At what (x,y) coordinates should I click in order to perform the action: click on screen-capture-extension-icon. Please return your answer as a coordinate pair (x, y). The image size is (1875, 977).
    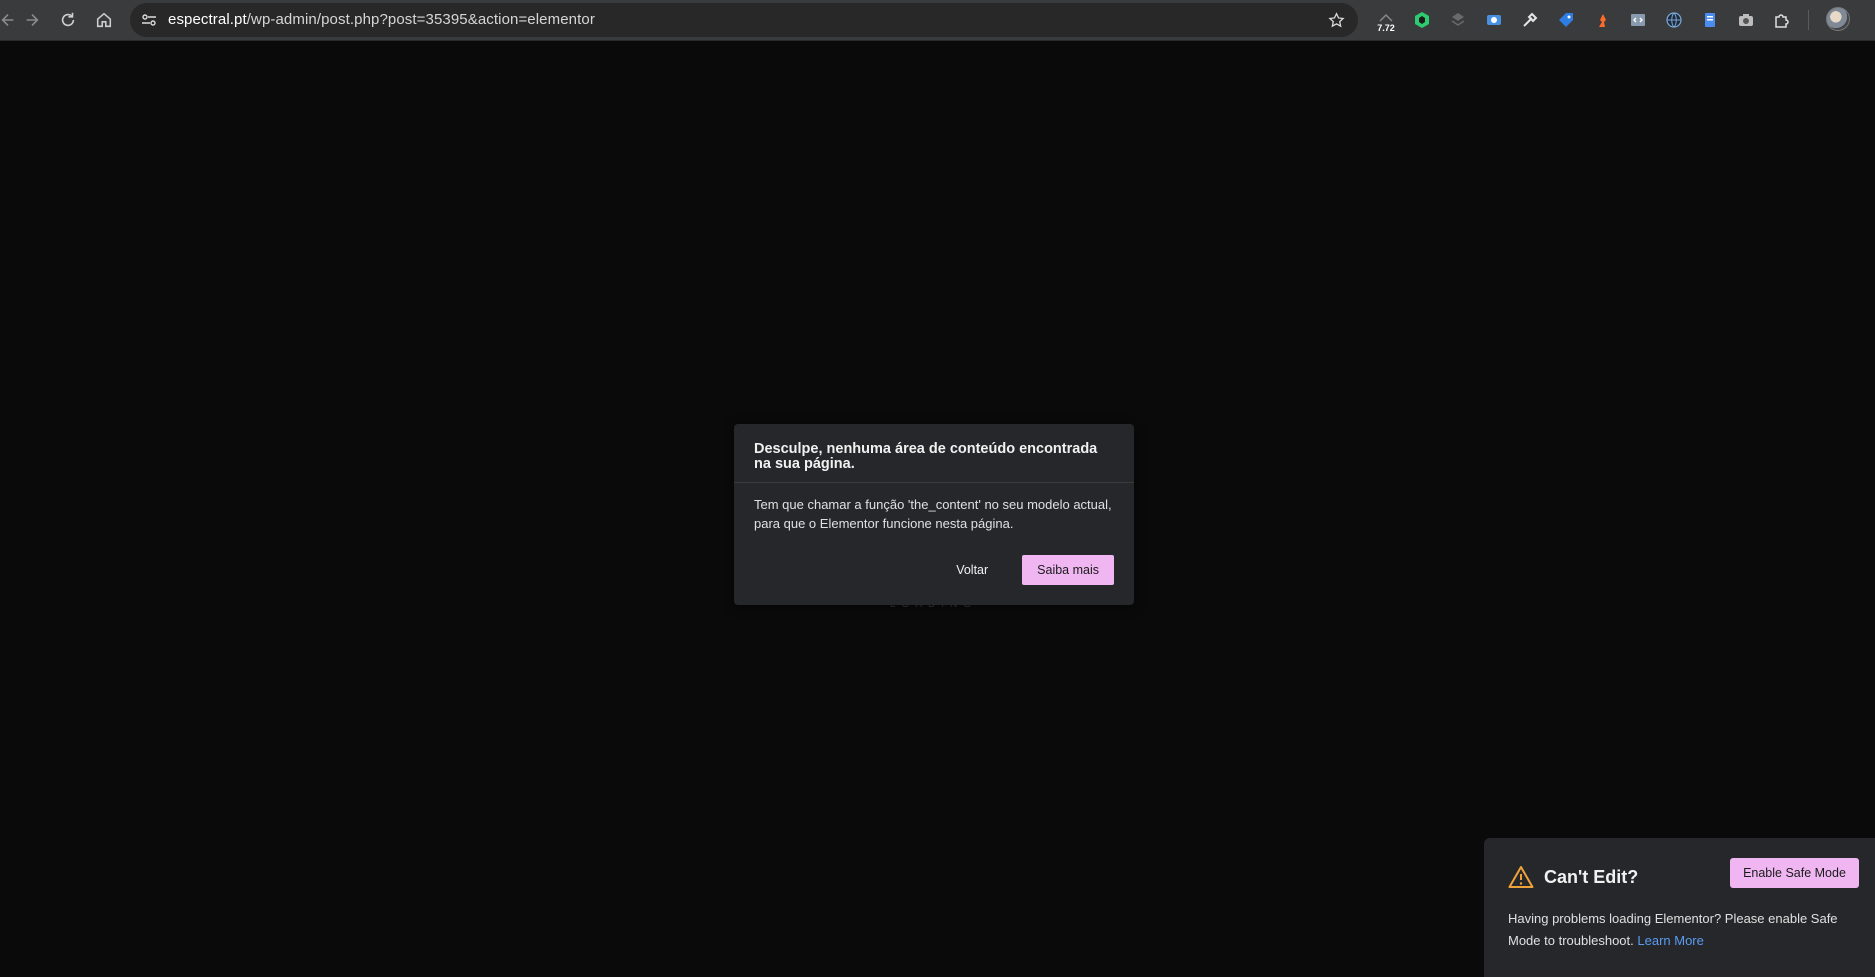
    Looking at the image, I should click on (1494, 20).